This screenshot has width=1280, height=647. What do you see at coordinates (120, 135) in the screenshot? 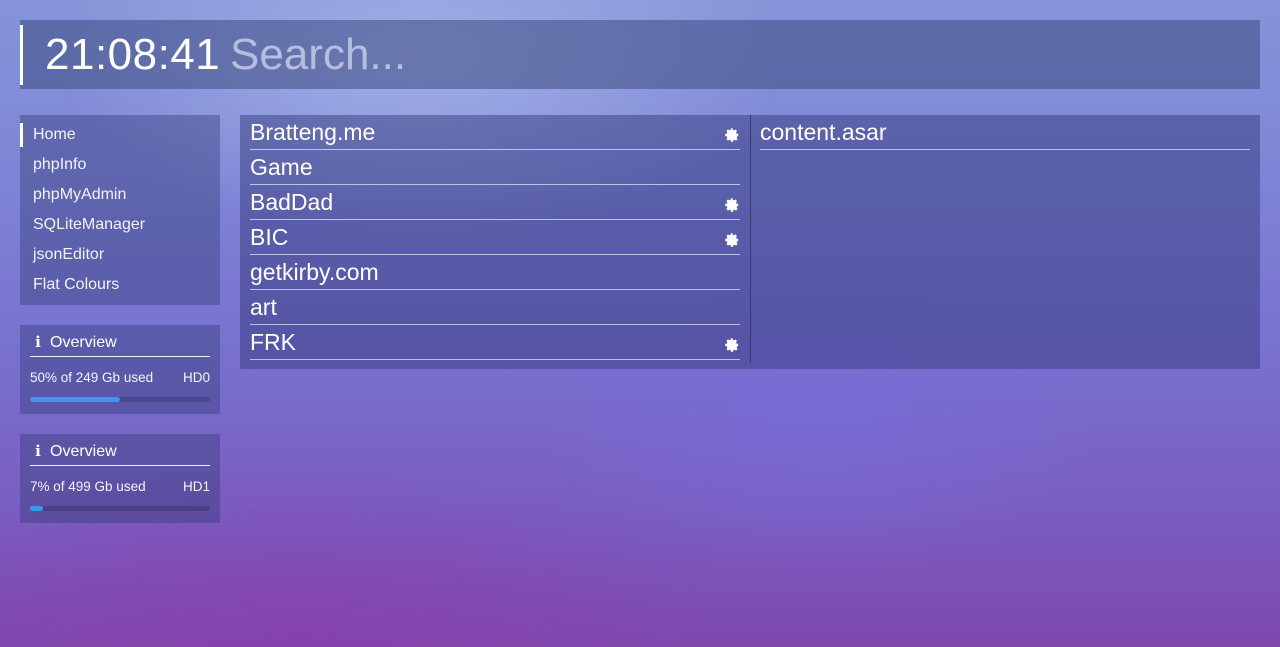
I see `sidebar-item-home: Home` at bounding box center [120, 135].